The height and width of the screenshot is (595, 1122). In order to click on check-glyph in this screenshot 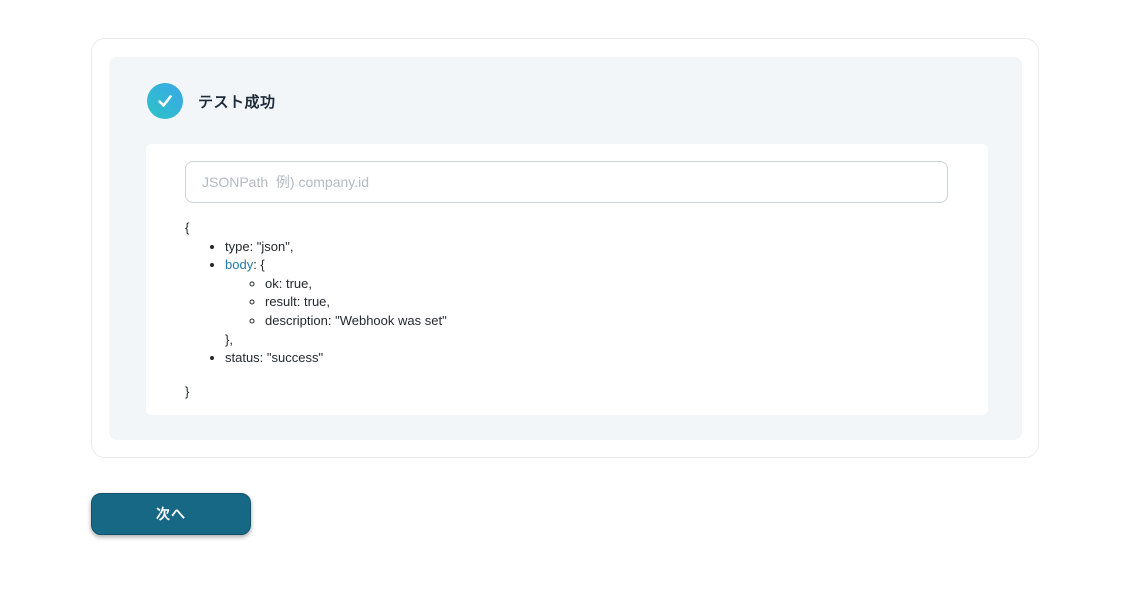, I will do `click(165, 101)`.